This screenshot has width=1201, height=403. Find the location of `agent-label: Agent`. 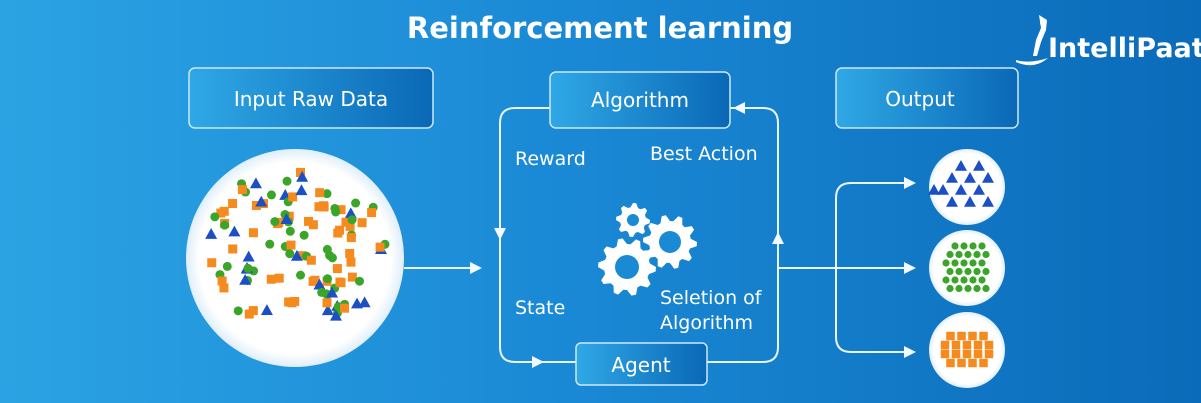

agent-label: Agent is located at coordinates (640, 365).